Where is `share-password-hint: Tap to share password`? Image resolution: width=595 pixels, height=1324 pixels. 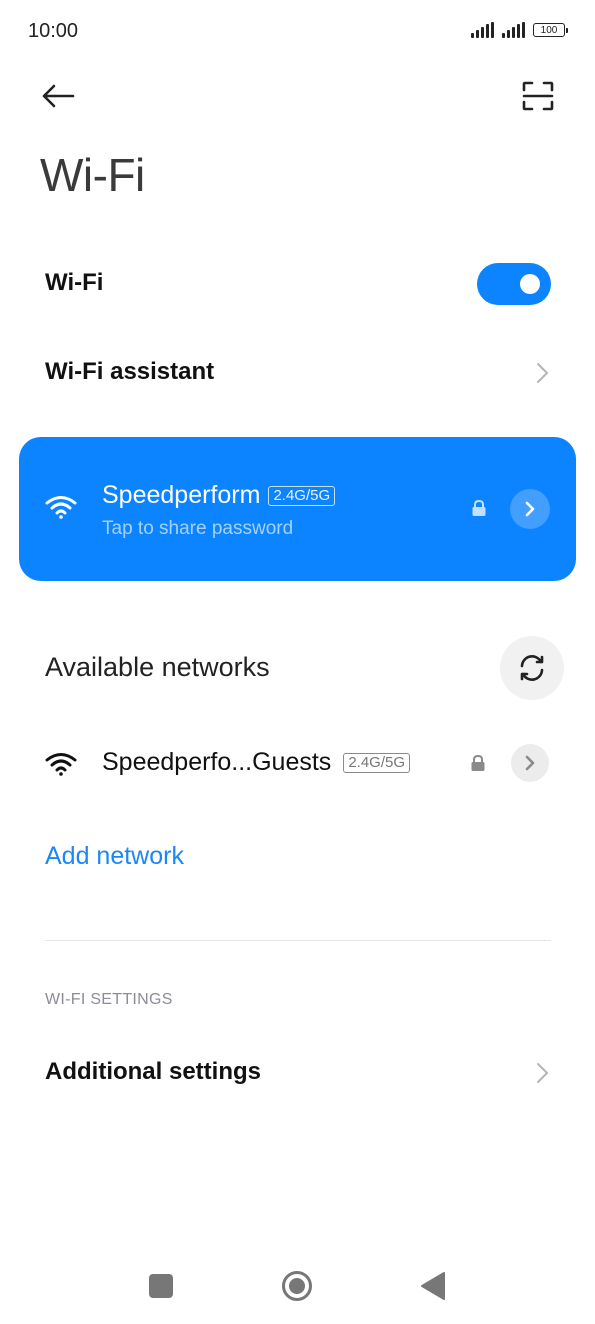 share-password-hint: Tap to share password is located at coordinates (198, 528).